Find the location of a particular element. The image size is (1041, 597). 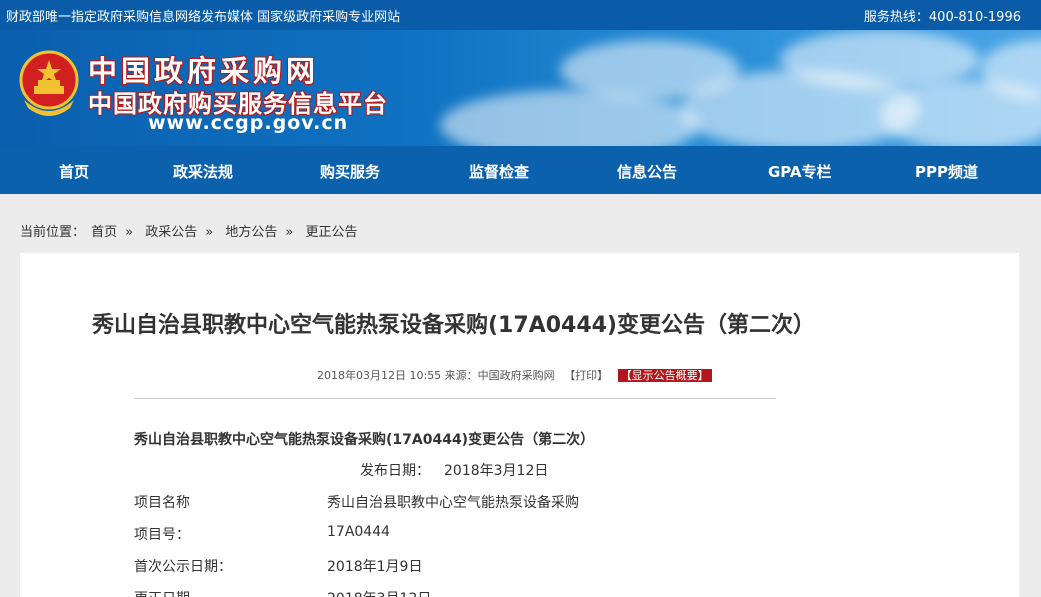

breadcrumb: 当前位置： 首页 » 政采公告 » 地方公告 » 更正公告 is located at coordinates (190, 230).